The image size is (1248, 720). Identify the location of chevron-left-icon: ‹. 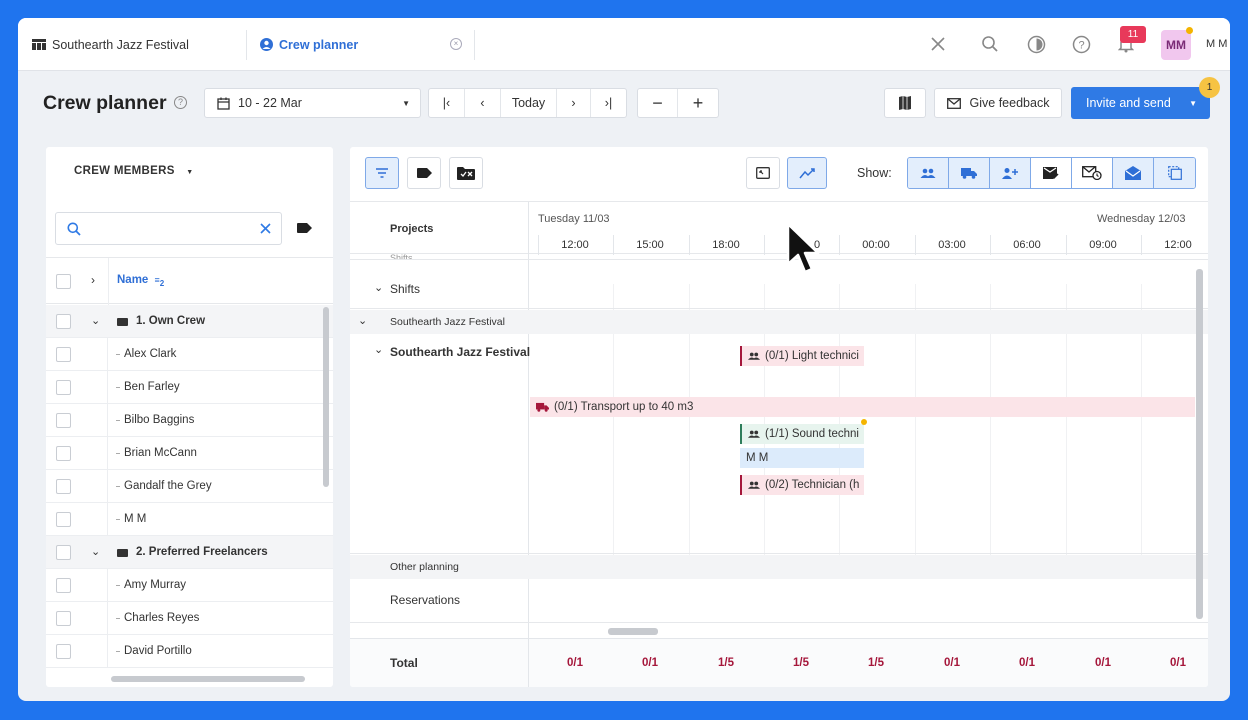
(483, 103).